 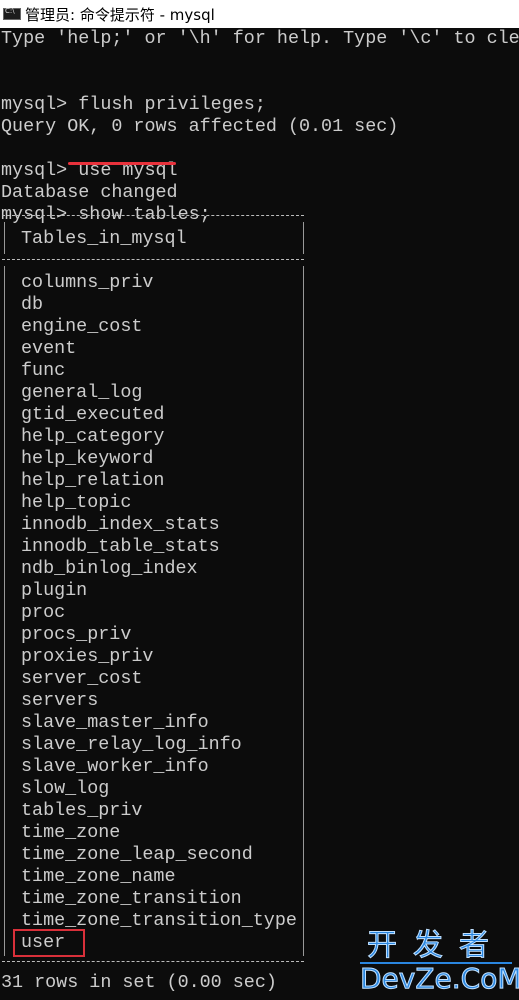 What do you see at coordinates (200, 126) in the screenshot?
I see `result-line: Query OK, 0 rows affected (0.01 sec)` at bounding box center [200, 126].